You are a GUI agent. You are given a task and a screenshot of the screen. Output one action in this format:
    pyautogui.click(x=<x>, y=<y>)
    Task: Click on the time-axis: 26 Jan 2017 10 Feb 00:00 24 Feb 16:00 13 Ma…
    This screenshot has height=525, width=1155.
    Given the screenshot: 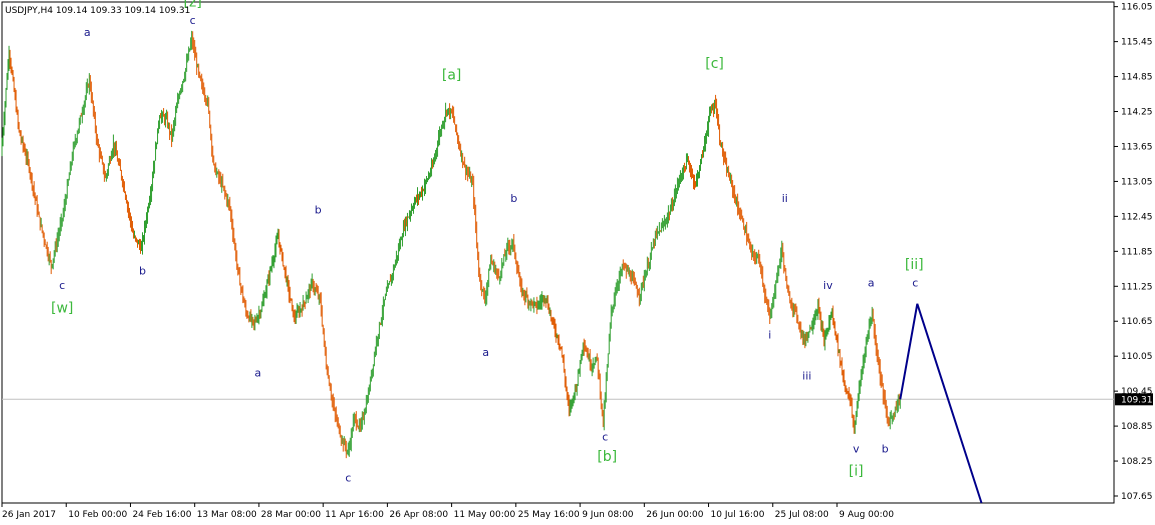 What is the action you would take?
    pyautogui.click(x=447, y=511)
    